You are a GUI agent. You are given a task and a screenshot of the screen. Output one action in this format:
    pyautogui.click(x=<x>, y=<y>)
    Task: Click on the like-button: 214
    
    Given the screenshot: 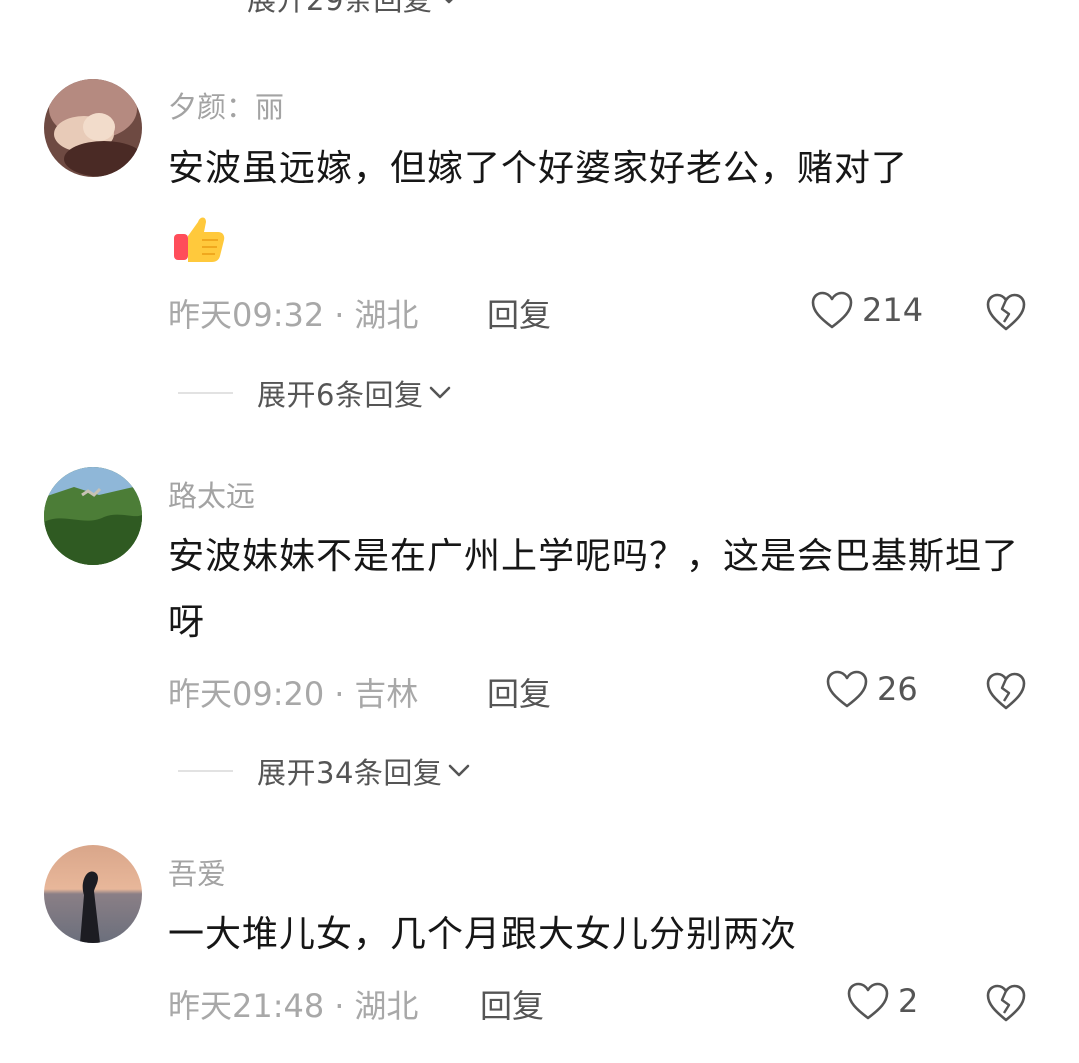 What is the action you would take?
    pyautogui.click(x=866, y=310)
    